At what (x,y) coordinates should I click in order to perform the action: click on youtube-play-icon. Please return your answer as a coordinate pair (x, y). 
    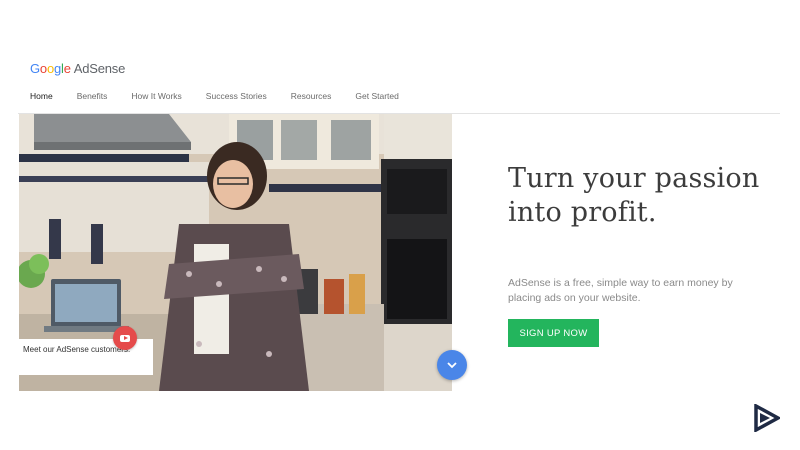
    Looking at the image, I should click on (125, 338).